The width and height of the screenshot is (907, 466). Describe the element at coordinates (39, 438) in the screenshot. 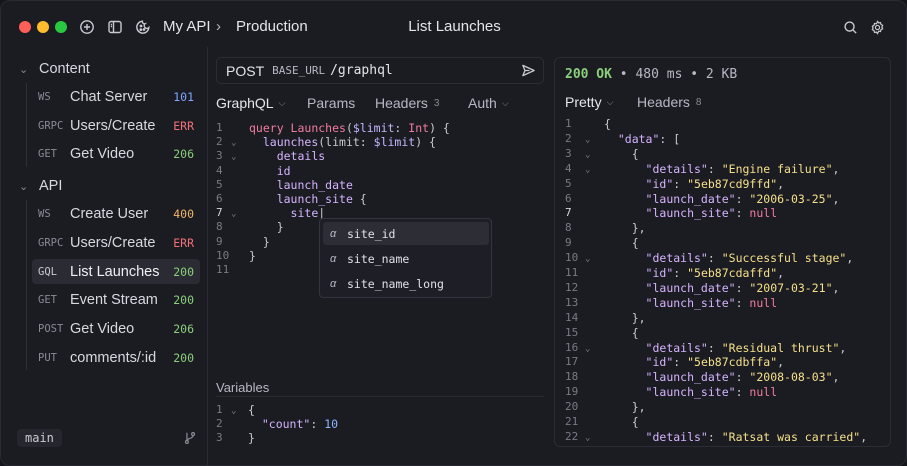

I see `git-branch-badge: main` at that location.